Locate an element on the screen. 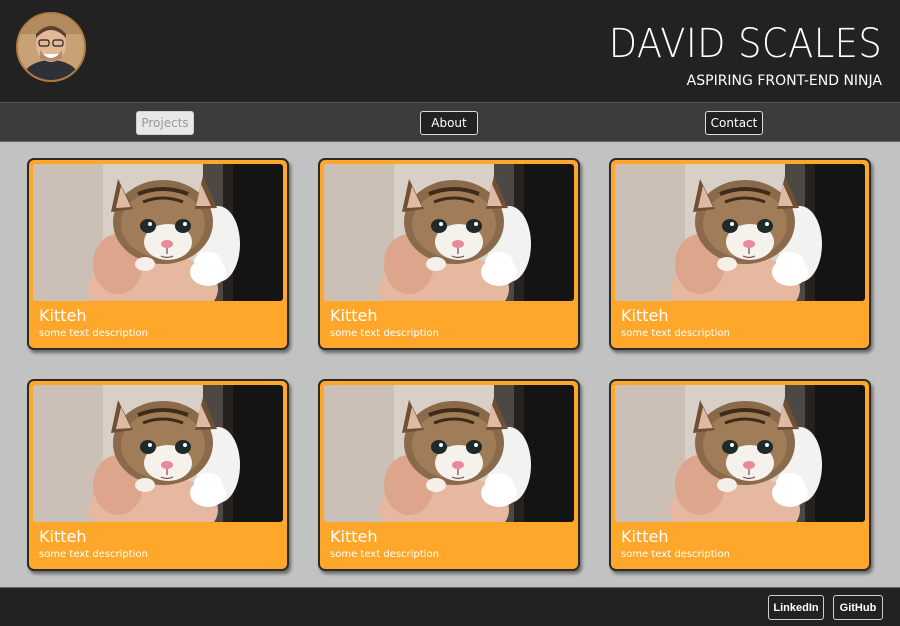  main-nav: Projects About Contact is located at coordinates (450, 122).